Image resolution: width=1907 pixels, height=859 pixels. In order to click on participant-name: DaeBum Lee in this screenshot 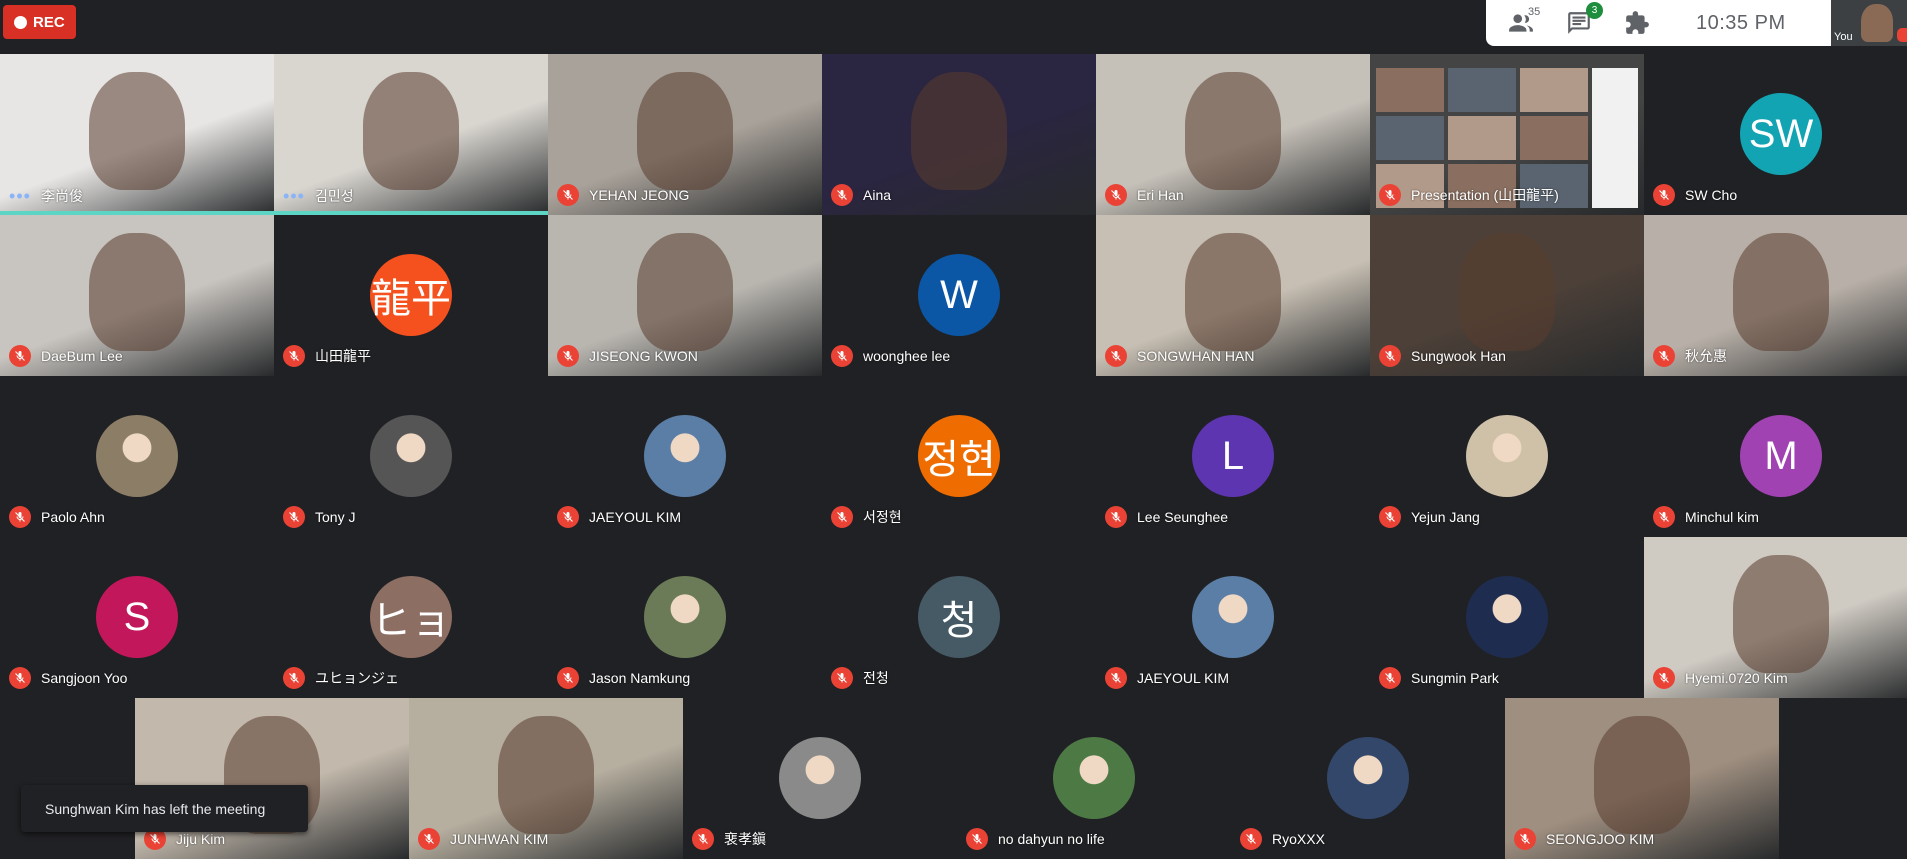, I will do `click(82, 356)`.